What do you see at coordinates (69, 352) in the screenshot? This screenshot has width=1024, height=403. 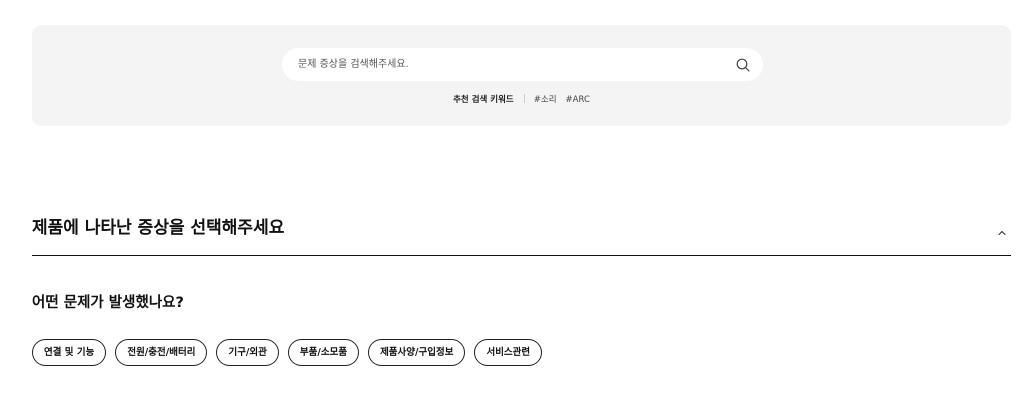 I see `chip-connection-function: 연결 및 기능` at bounding box center [69, 352].